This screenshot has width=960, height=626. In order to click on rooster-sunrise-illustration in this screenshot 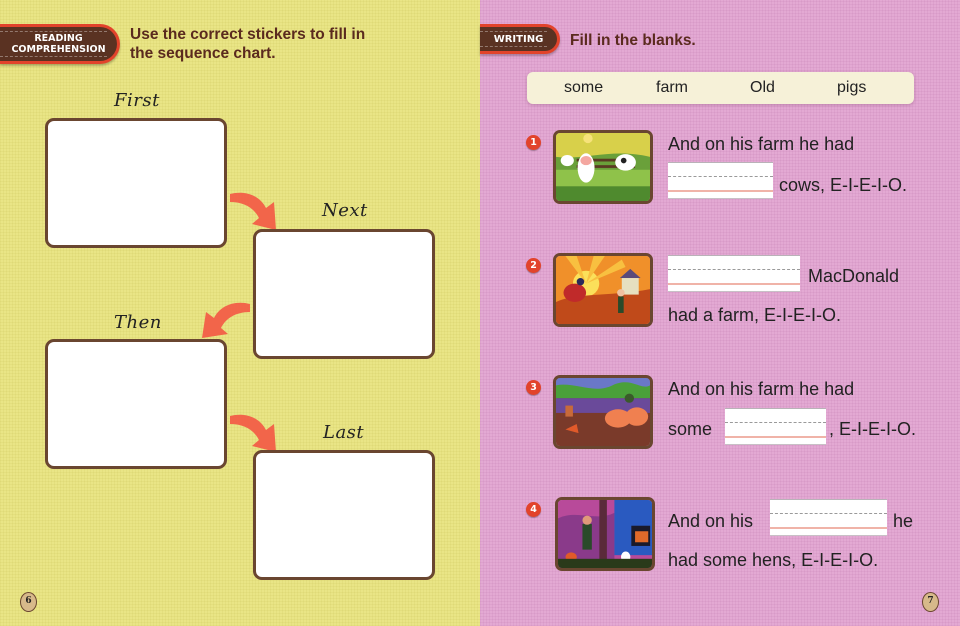, I will do `click(603, 290)`.